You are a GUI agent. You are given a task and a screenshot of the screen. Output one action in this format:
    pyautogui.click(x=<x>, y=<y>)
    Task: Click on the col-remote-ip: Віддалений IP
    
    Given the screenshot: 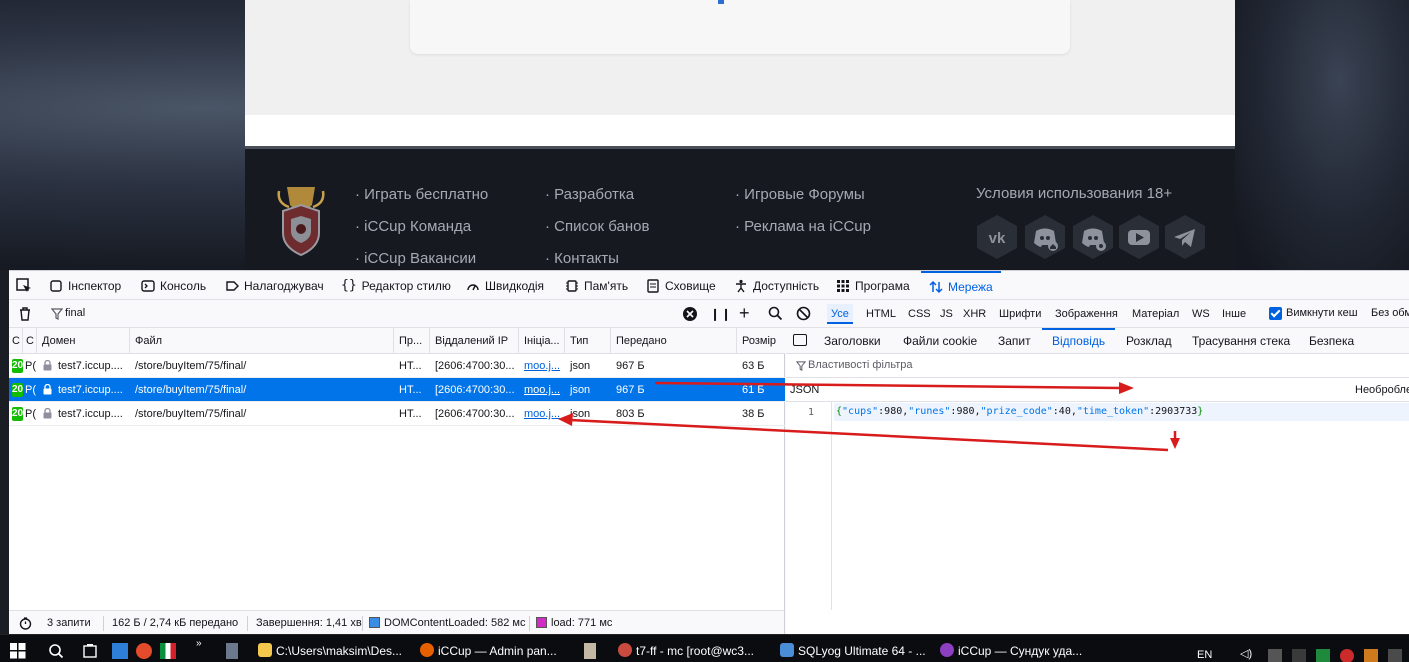 What is the action you would take?
    pyautogui.click(x=474, y=341)
    